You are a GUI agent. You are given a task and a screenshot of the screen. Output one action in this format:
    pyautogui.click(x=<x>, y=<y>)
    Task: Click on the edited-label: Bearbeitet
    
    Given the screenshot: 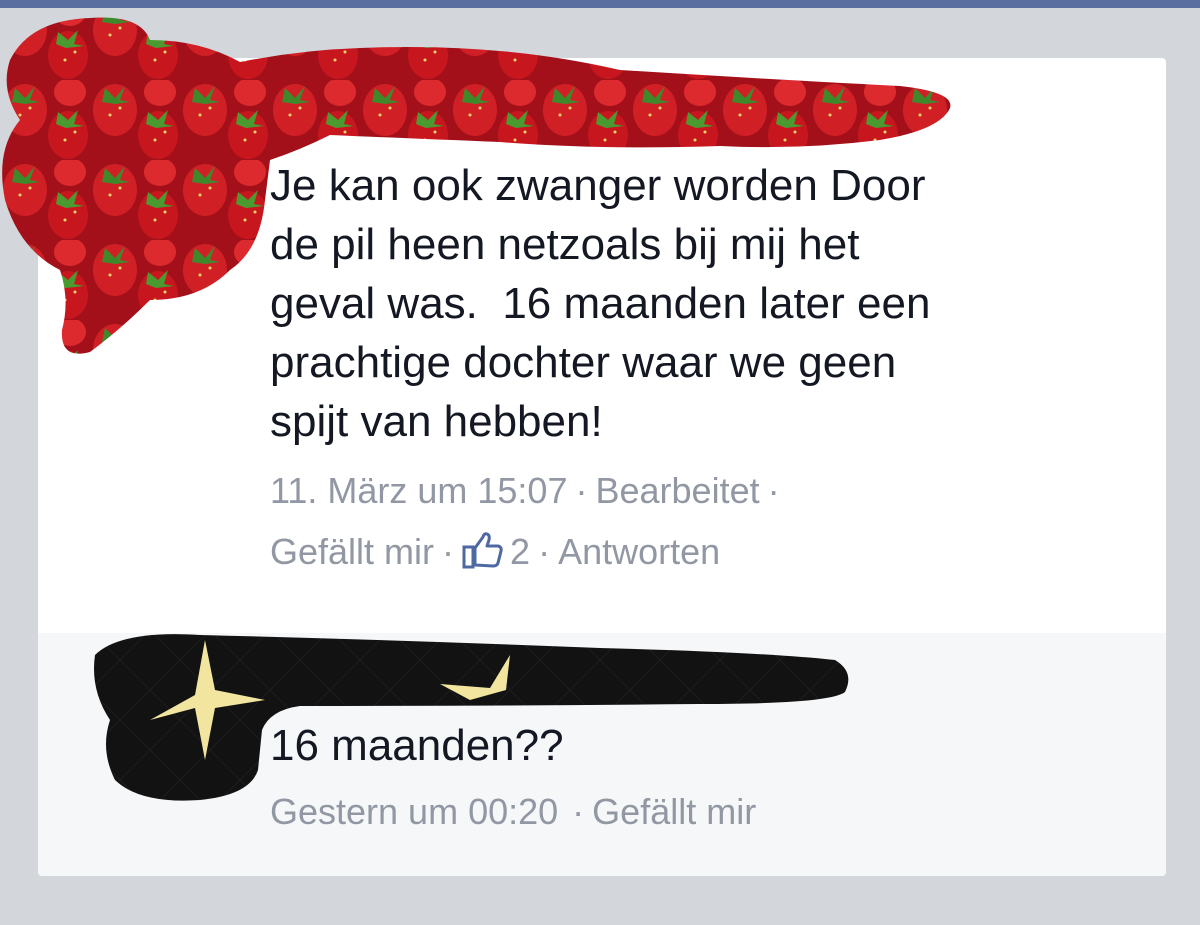 What is the action you would take?
    pyautogui.click(x=677, y=490)
    